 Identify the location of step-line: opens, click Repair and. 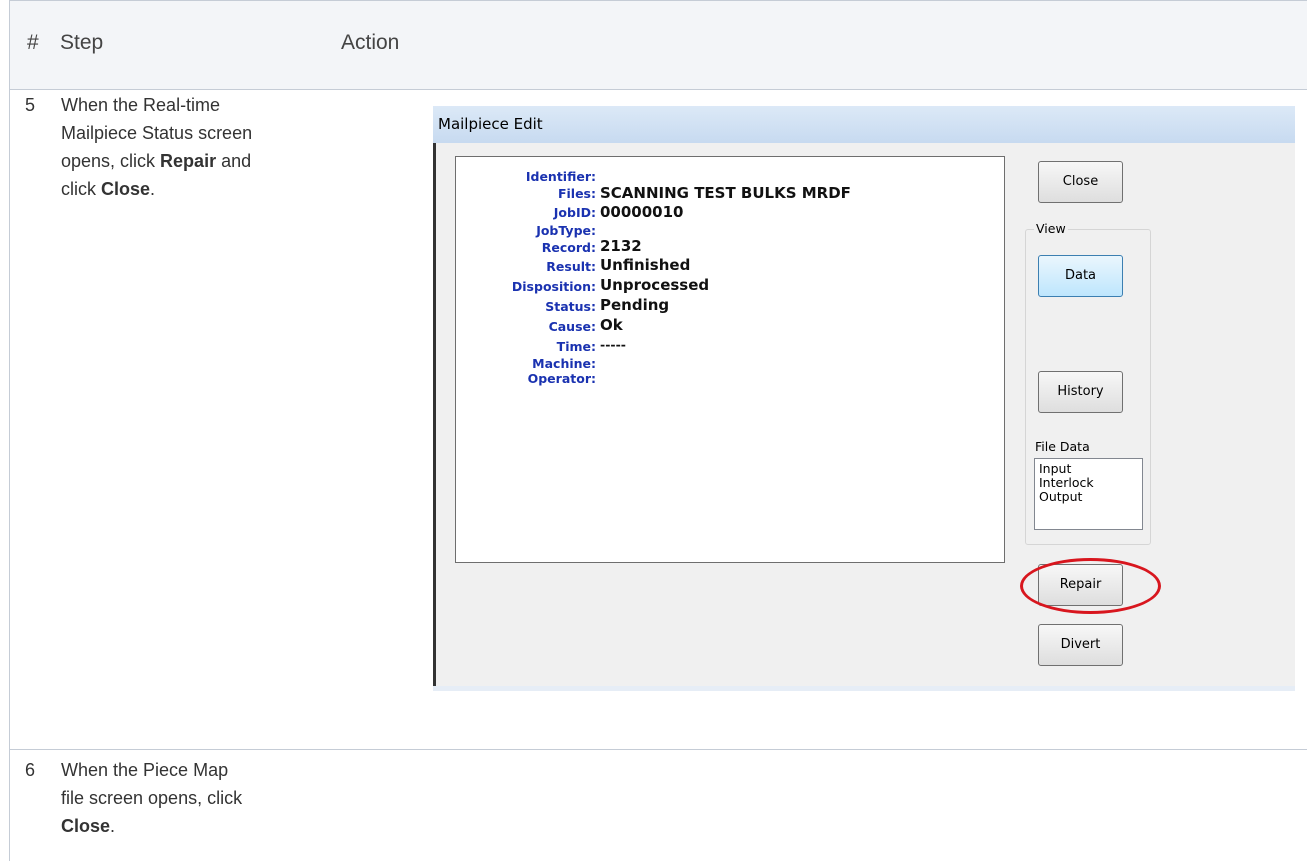
(201, 161).